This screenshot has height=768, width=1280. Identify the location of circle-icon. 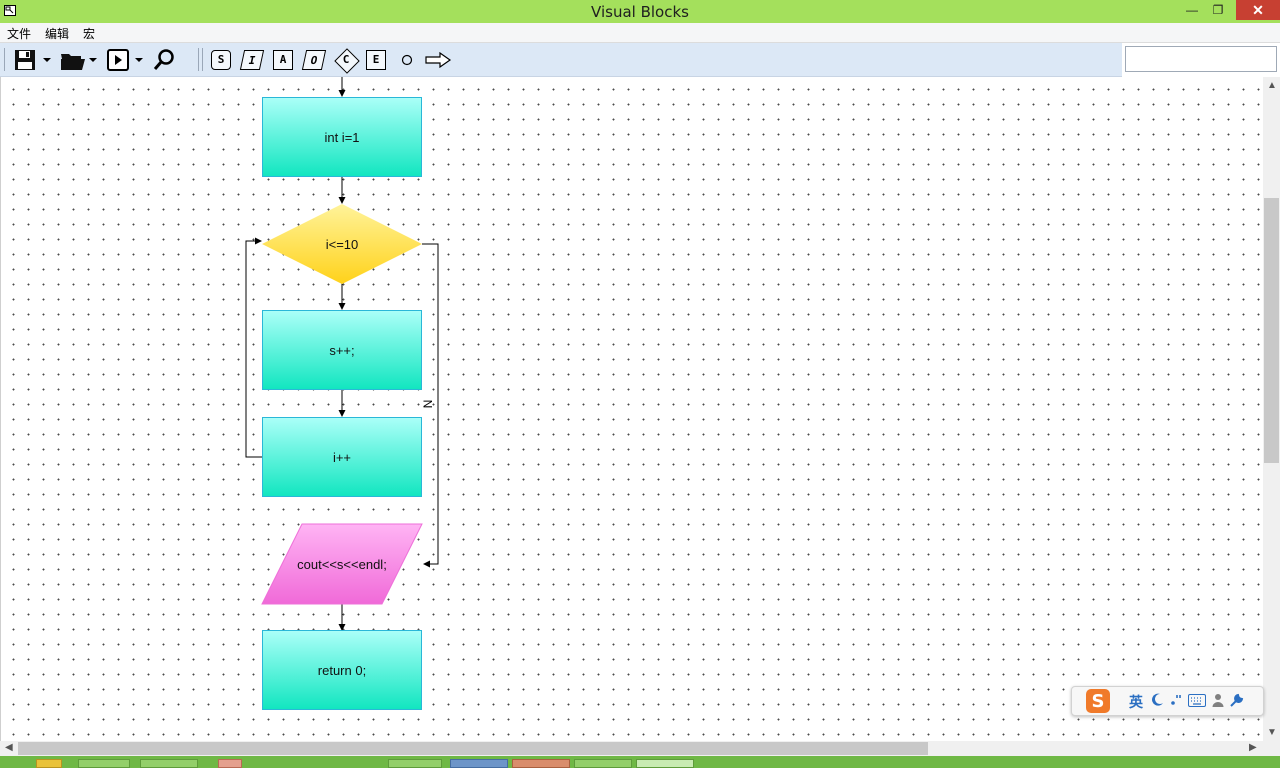
(407, 59).